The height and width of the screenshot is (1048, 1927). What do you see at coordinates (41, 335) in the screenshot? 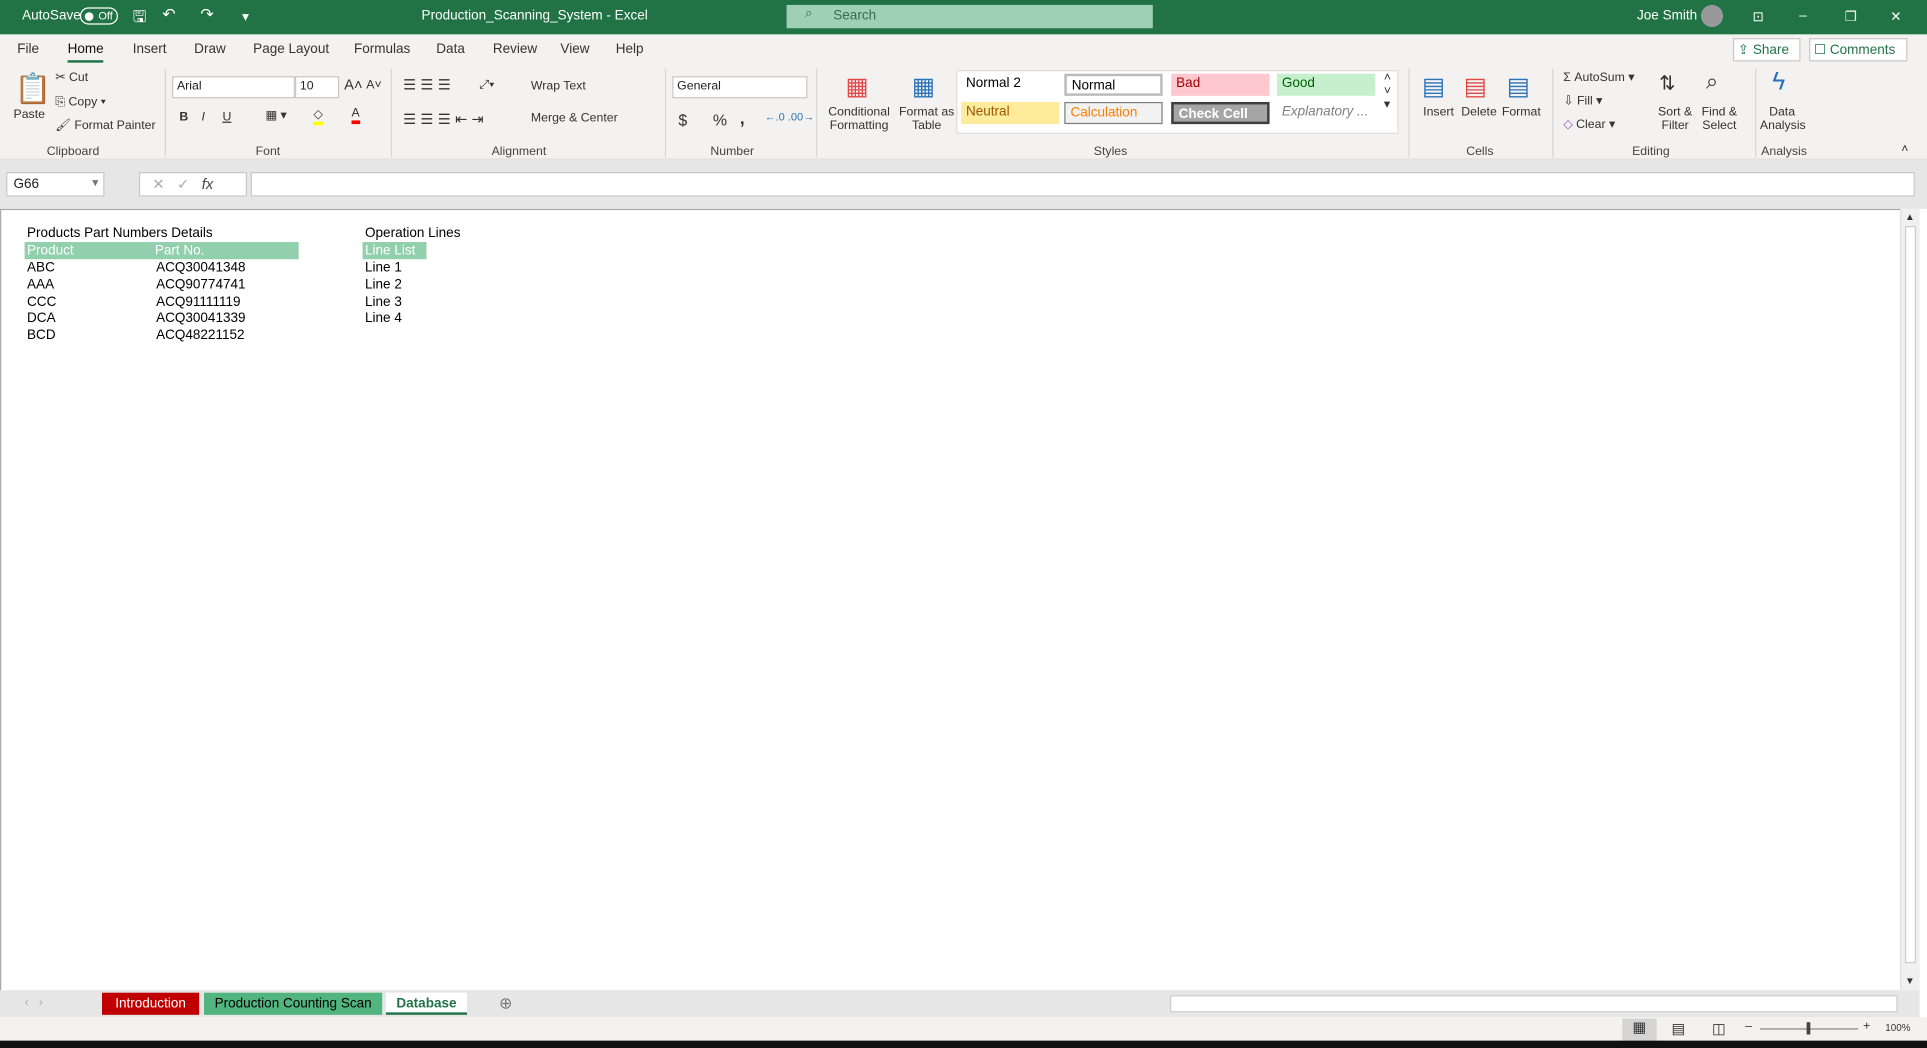
I see `product-cell: BCD` at bounding box center [41, 335].